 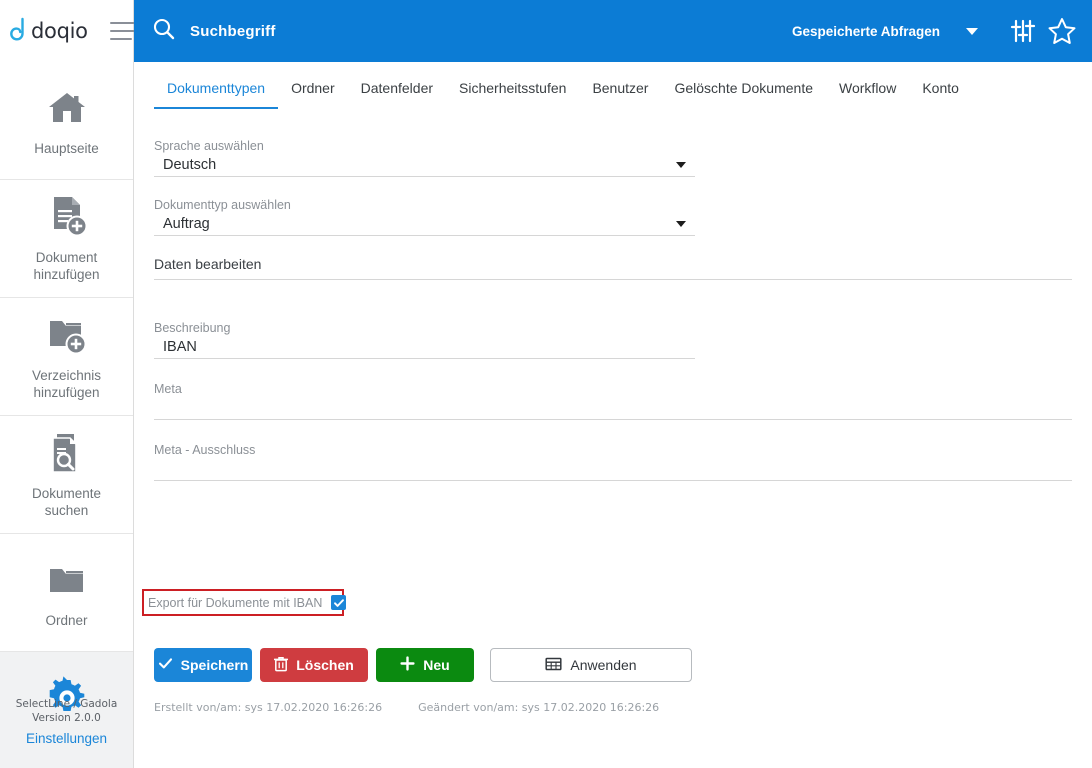 I want to click on footer-product: SelectLine / Gadola, so click(x=66, y=704).